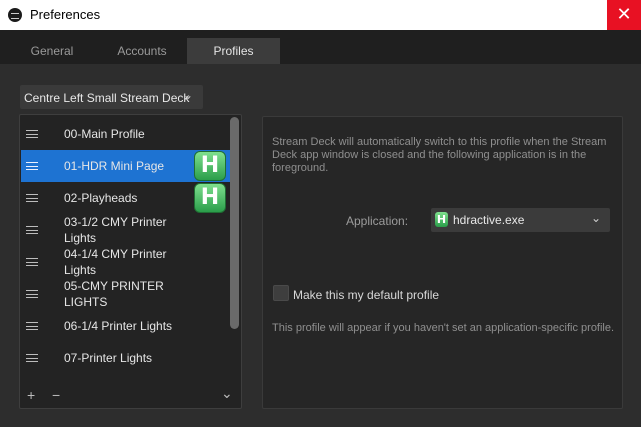 The image size is (641, 427). Describe the element at coordinates (101, 198) in the screenshot. I see `profile-name: 02-Playheads` at that location.